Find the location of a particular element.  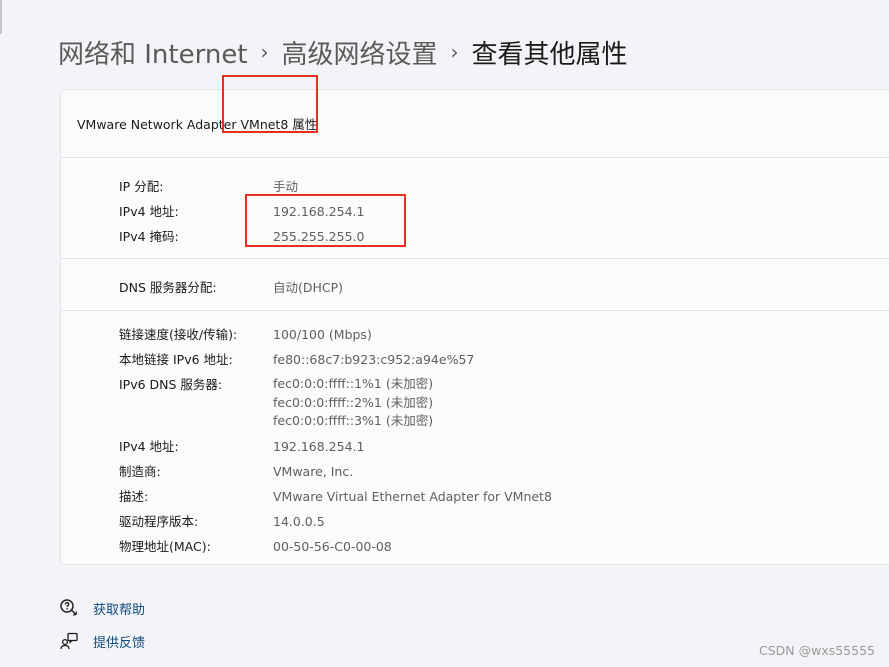

property-label: 物理地址(MAC): is located at coordinates (165, 546).